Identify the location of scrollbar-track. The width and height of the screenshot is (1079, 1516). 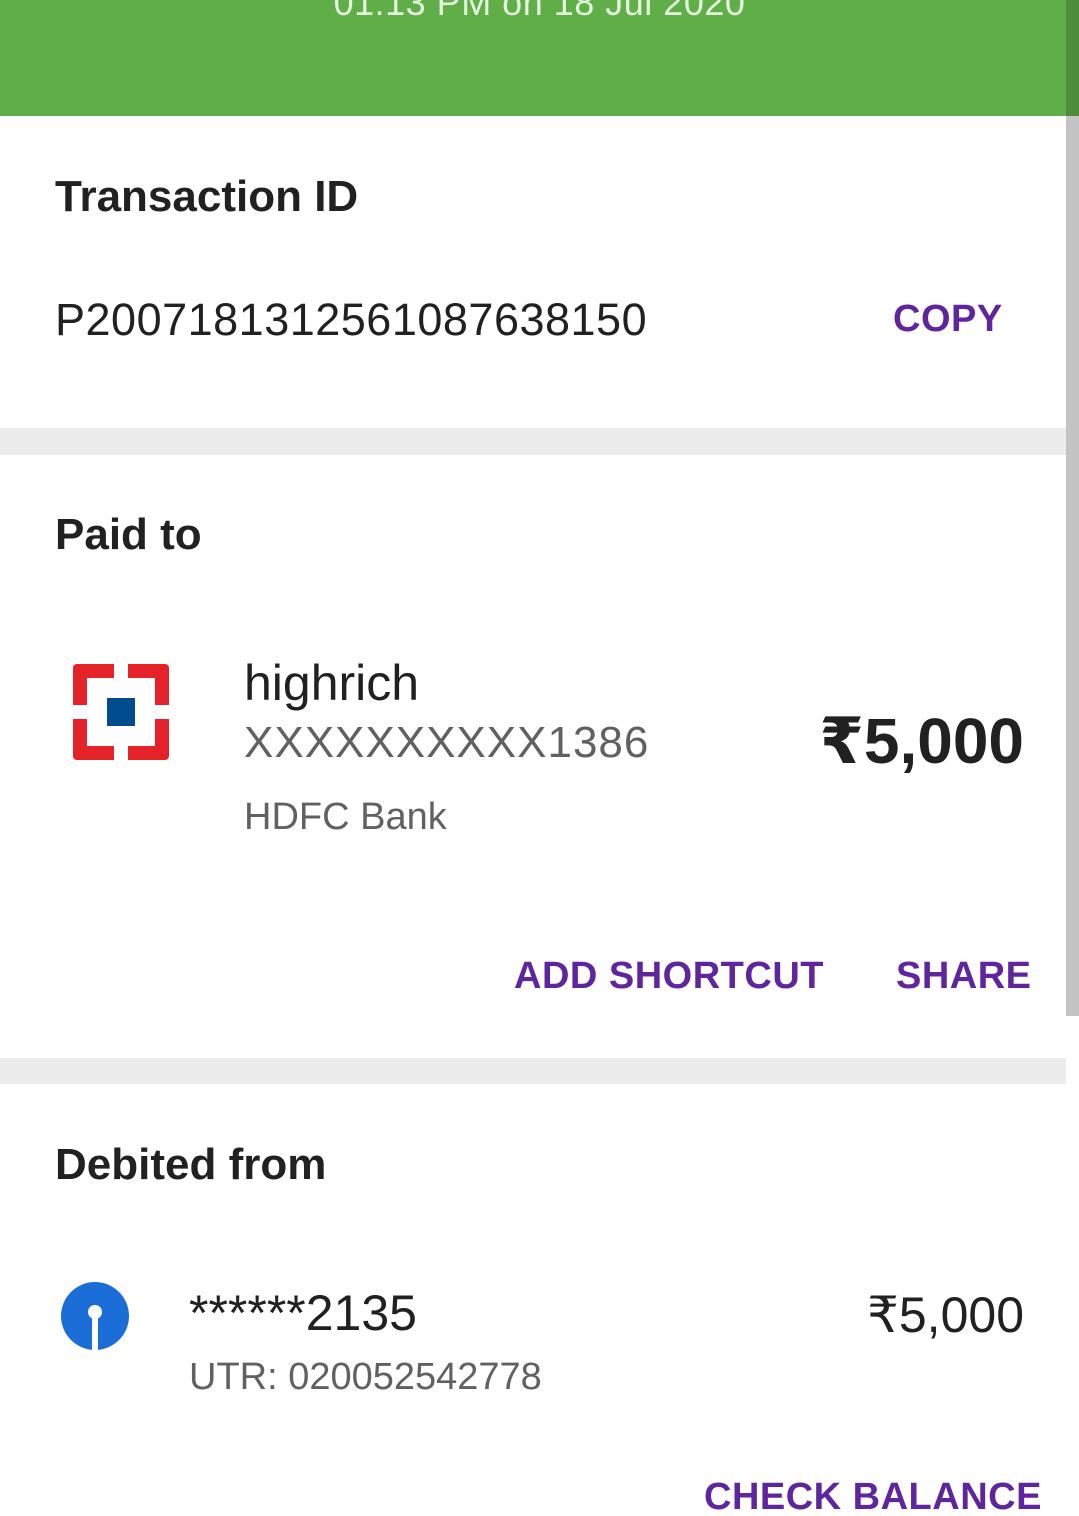
(1072, 508).